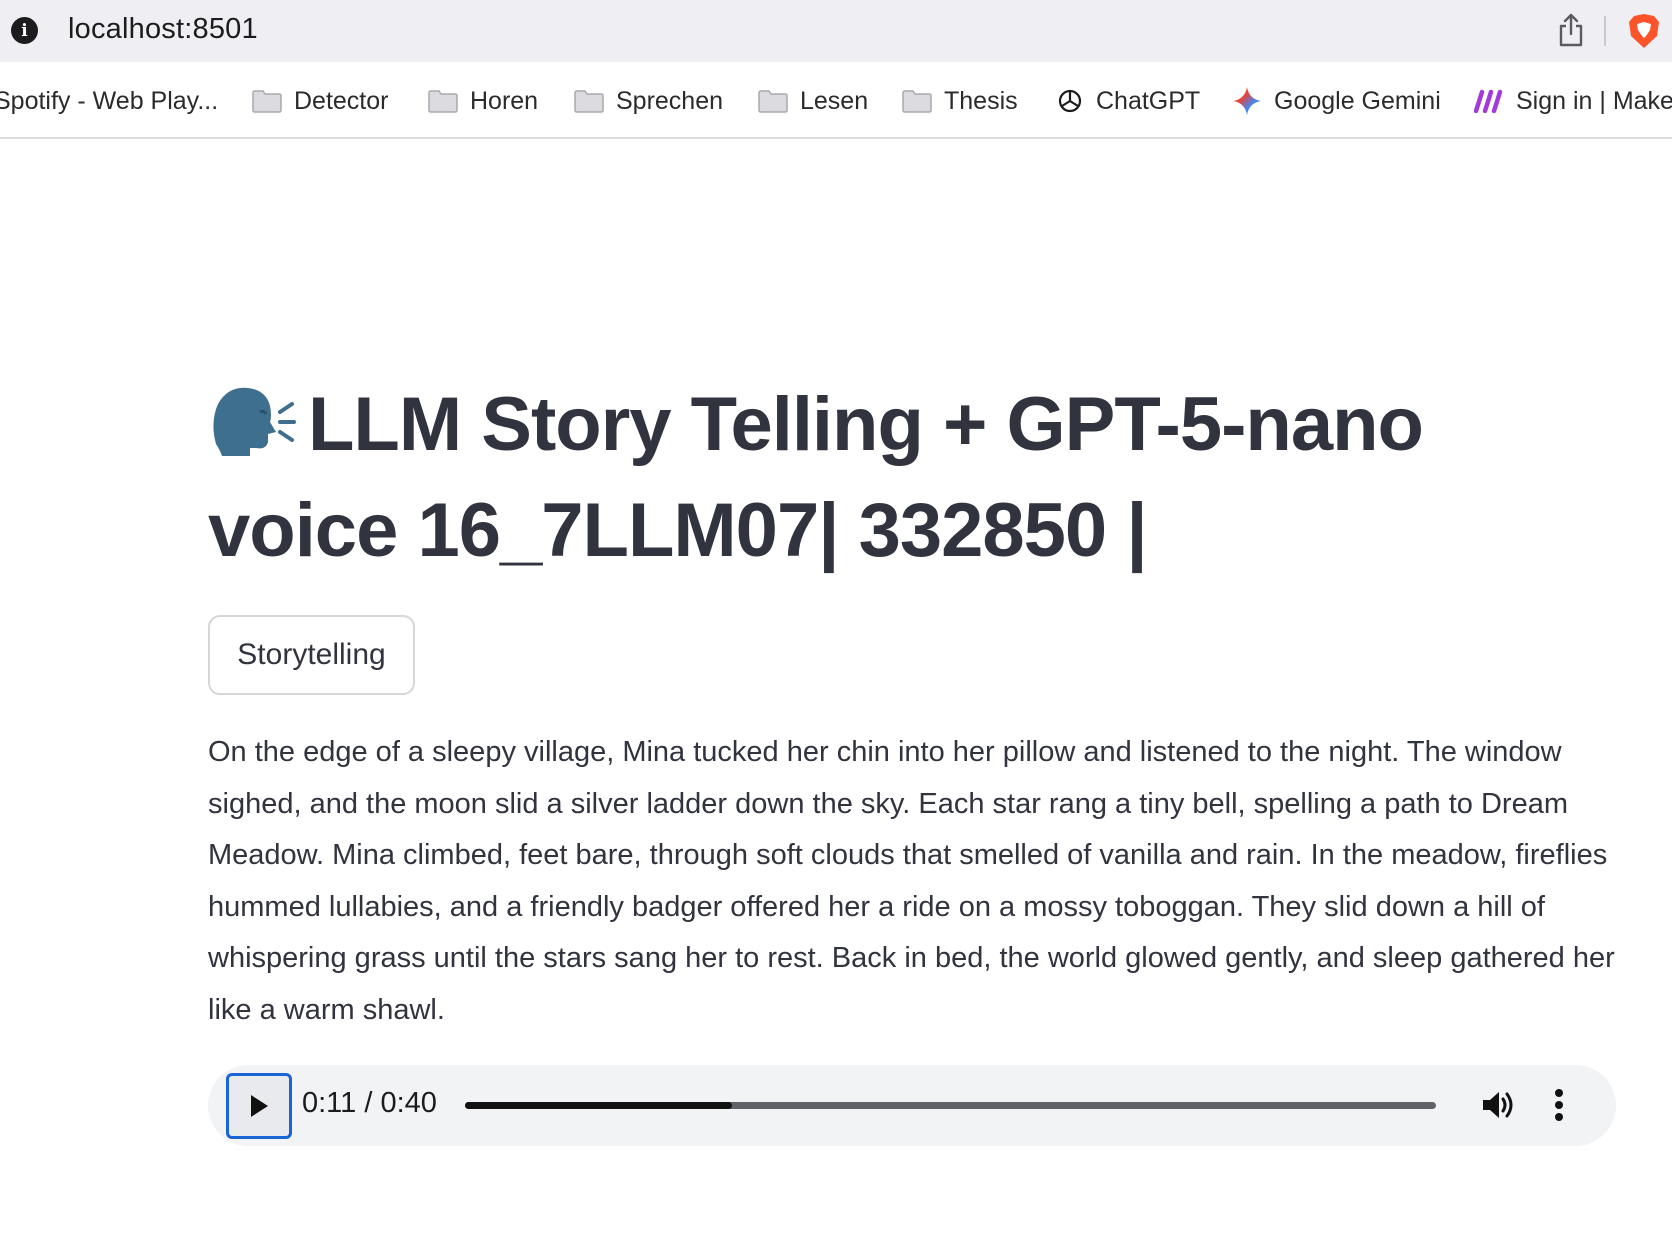 This screenshot has width=1672, height=1252. Describe the element at coordinates (504, 100) in the screenshot. I see `bookmark-label: Horen` at that location.